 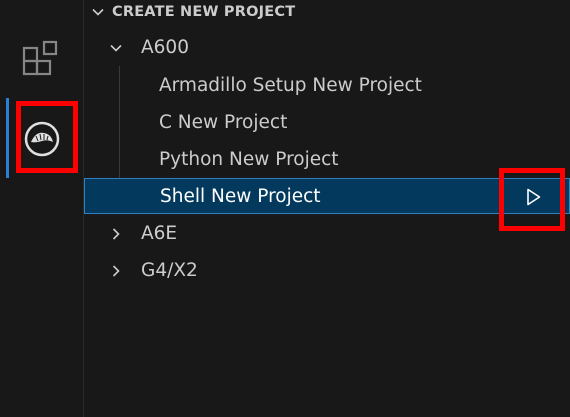 I want to click on tree-item-a6e: A6E, so click(x=327, y=233).